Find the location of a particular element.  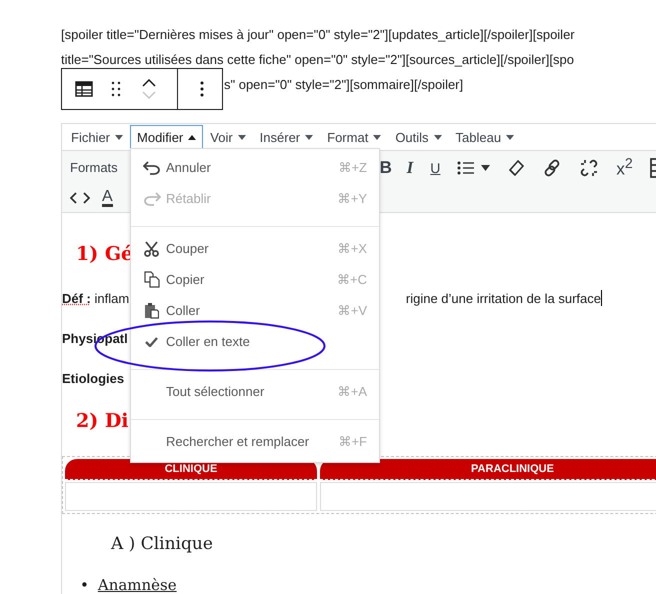

unlink-icon is located at coordinates (589, 168).